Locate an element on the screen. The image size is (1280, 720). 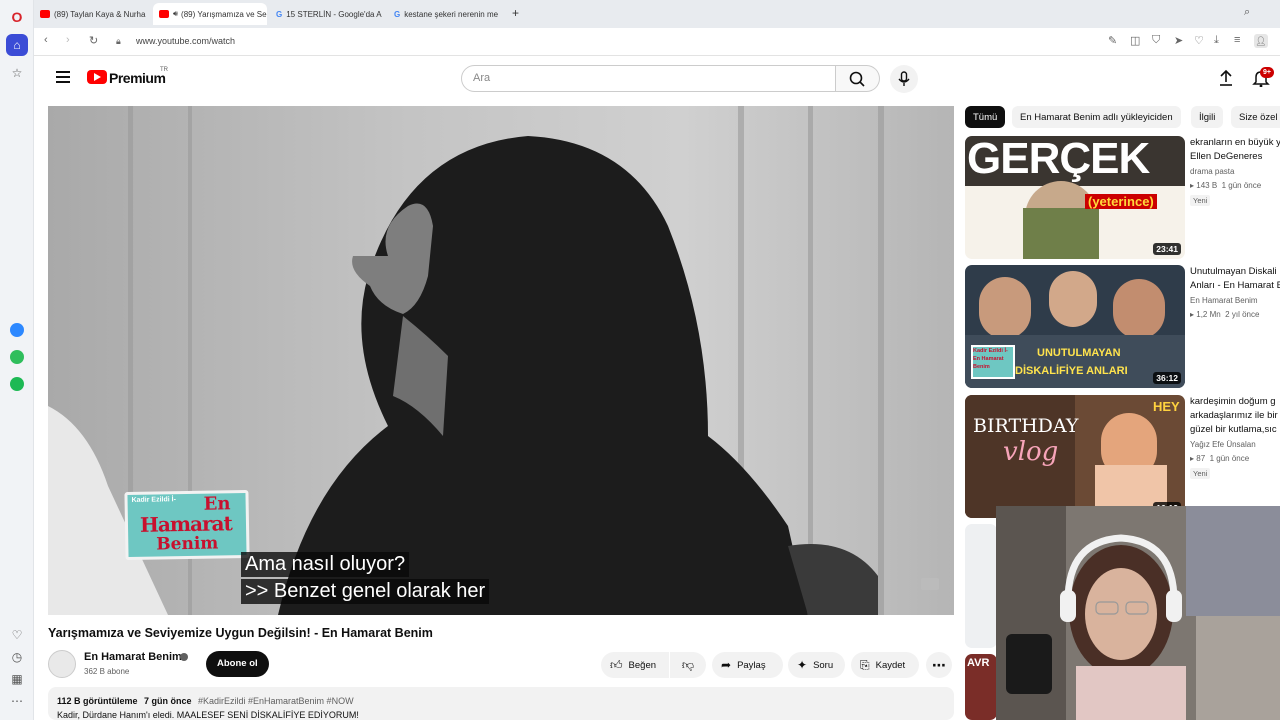
ask-button: ✦ Soru is located at coordinates (816, 665).